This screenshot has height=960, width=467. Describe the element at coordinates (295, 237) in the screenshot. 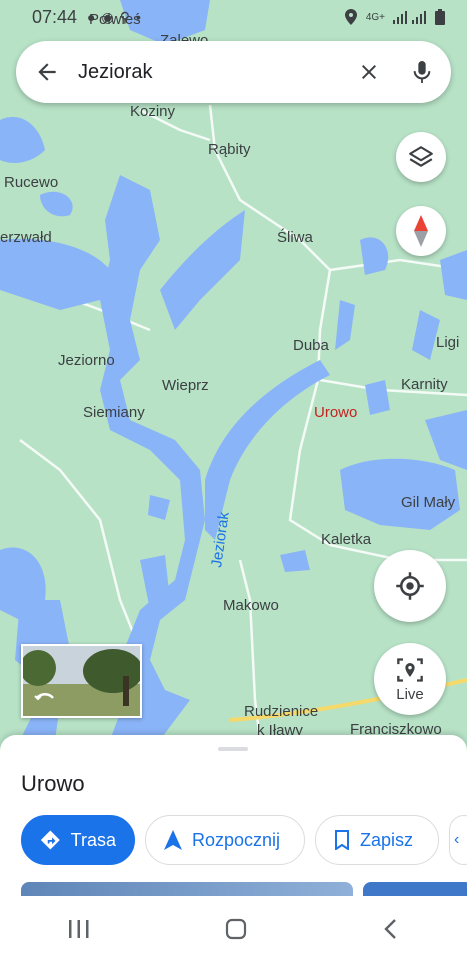

I see `map-label: Śliwa` at that location.